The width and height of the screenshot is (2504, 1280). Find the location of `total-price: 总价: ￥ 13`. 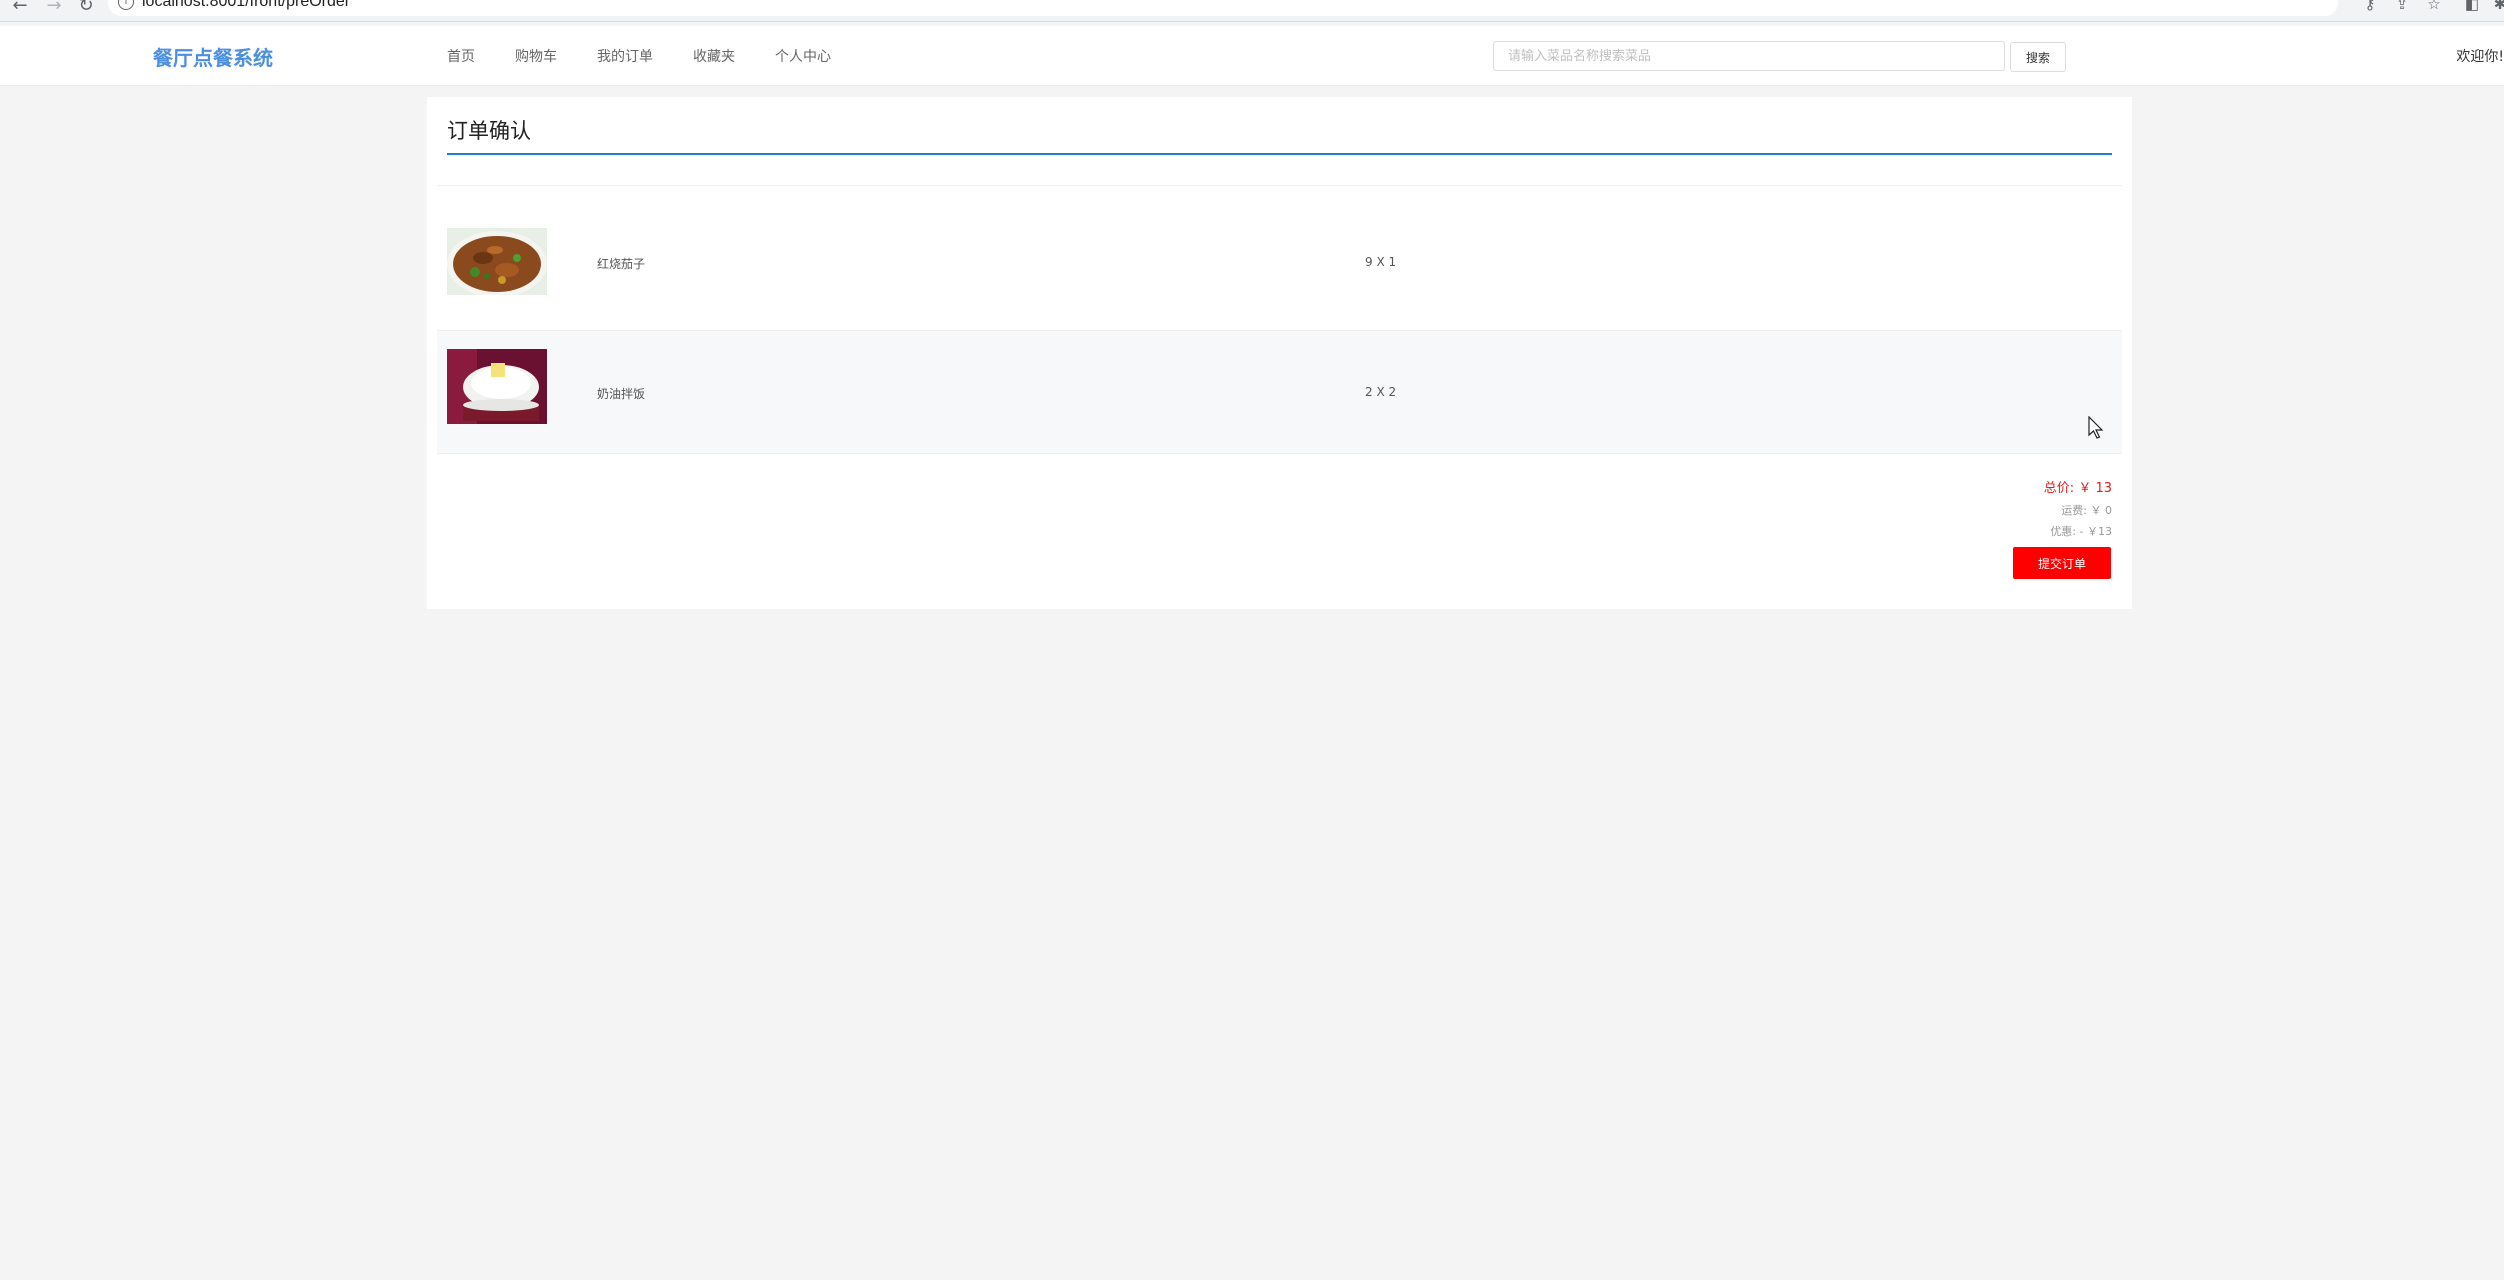

total-price: 总价: ￥ 13 is located at coordinates (2078, 486).